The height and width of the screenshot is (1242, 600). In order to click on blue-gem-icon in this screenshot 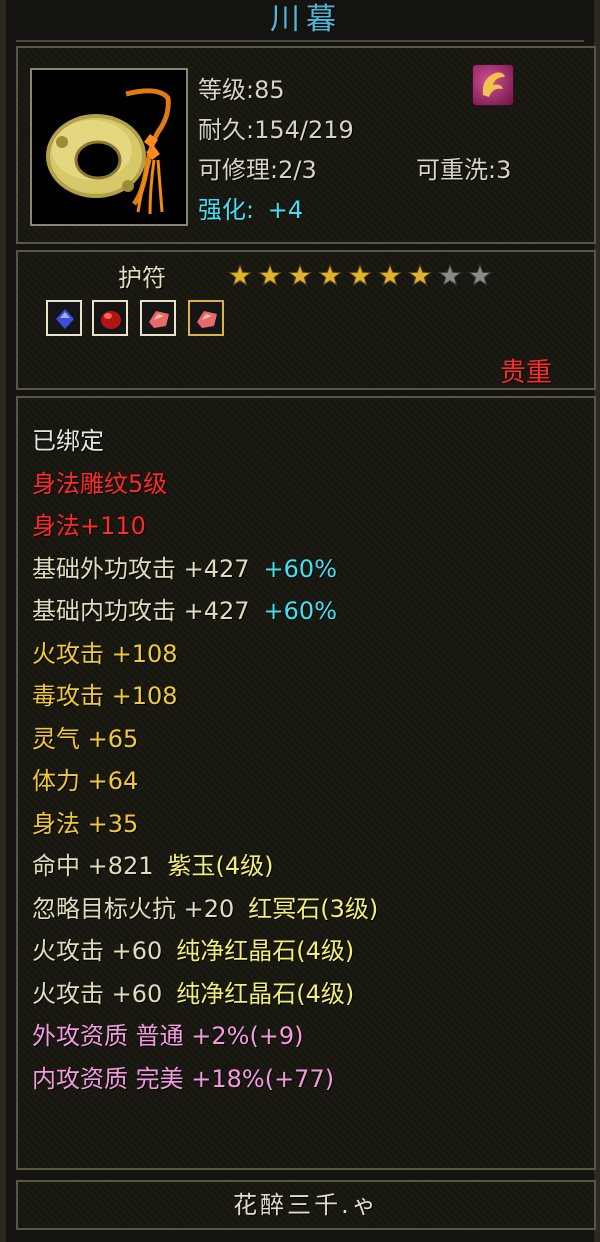, I will do `click(65, 319)`.